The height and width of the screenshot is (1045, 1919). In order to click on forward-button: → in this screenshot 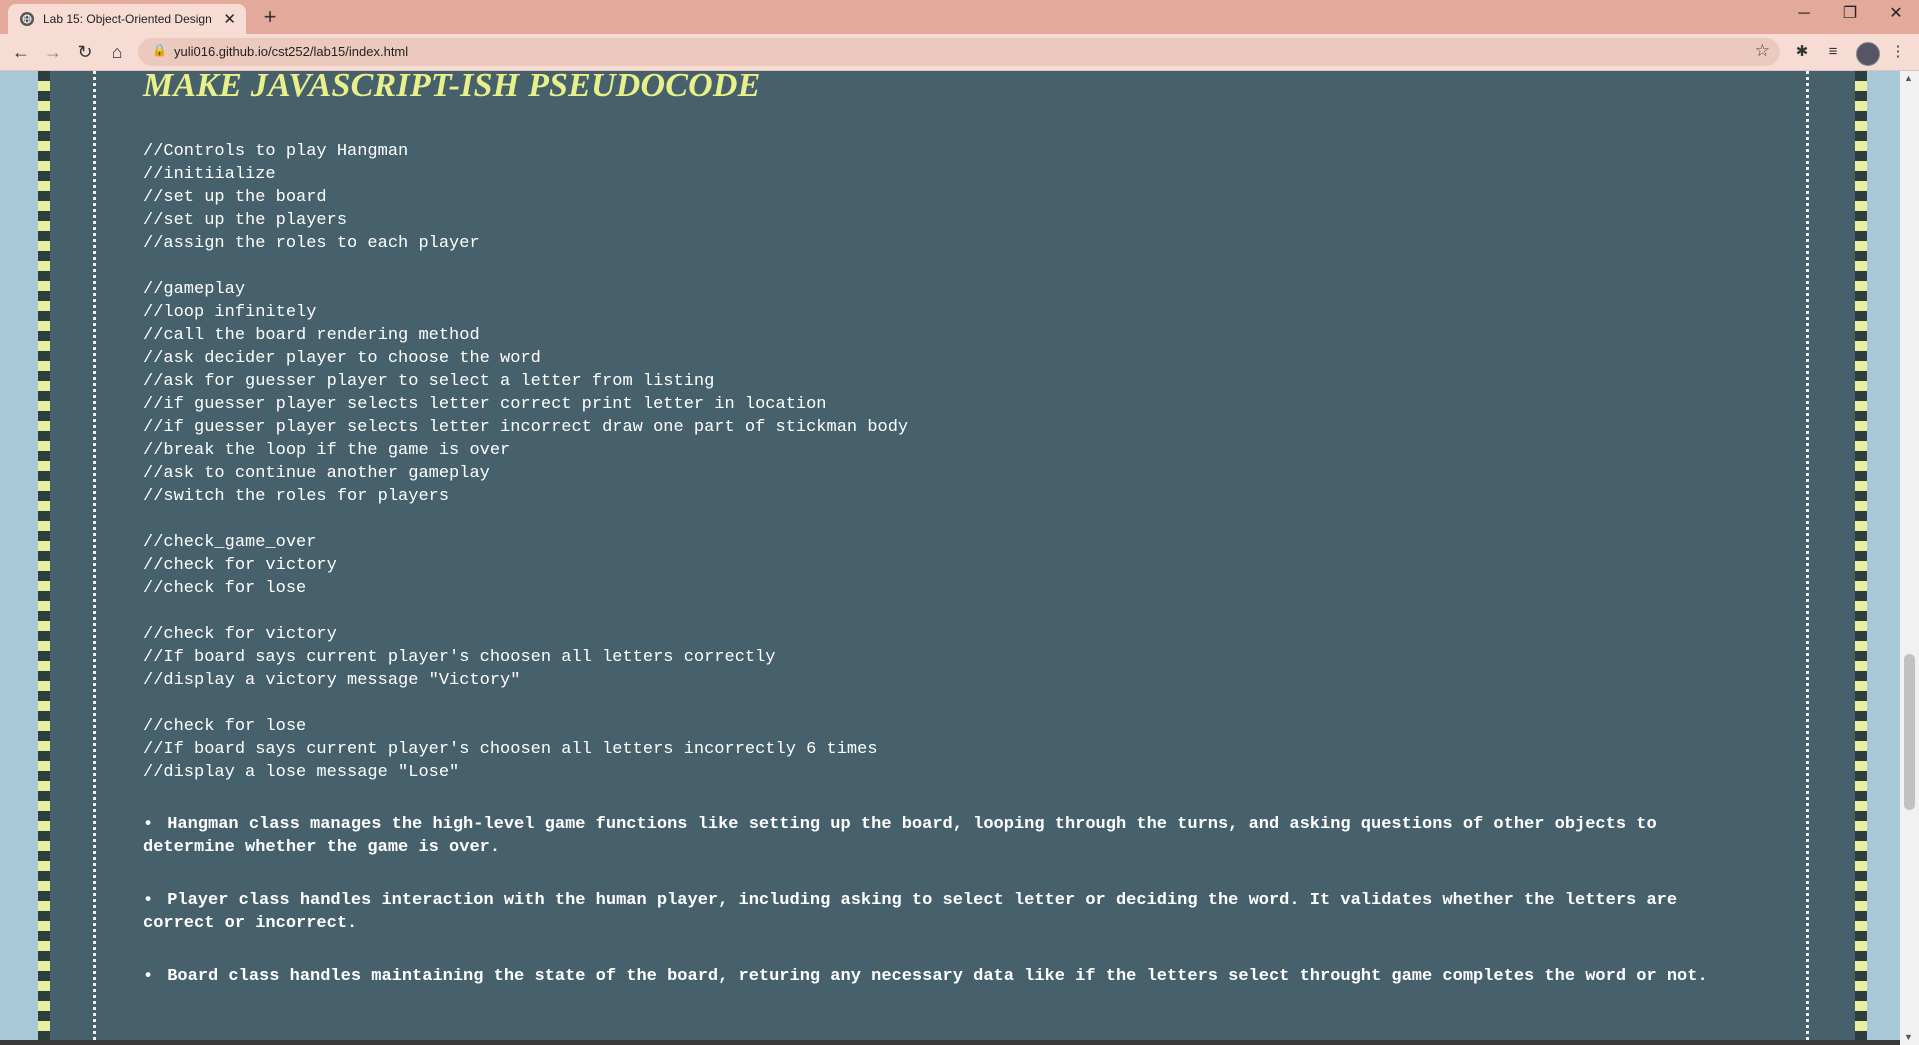, I will do `click(53, 52)`.